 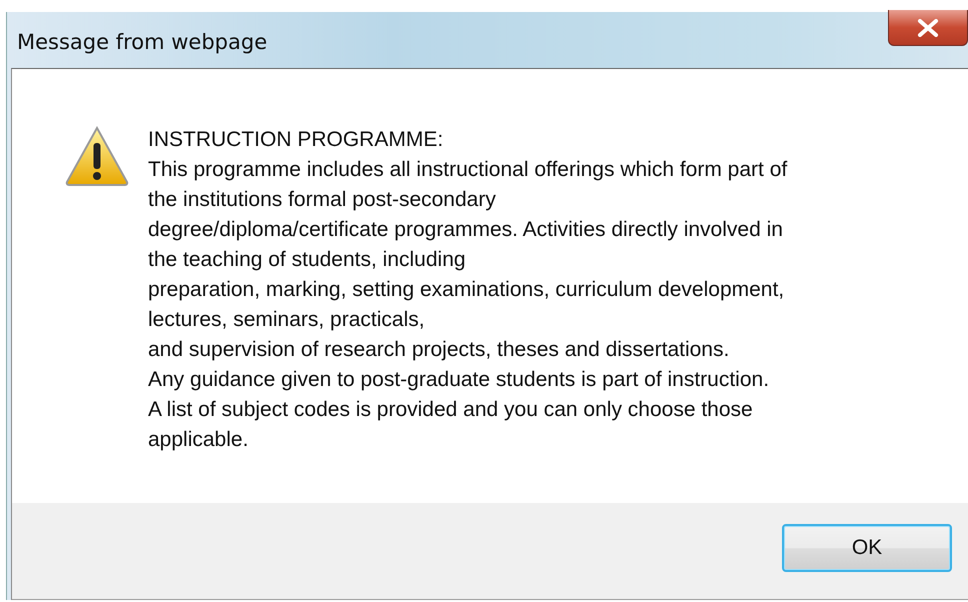 What do you see at coordinates (142, 42) in the screenshot?
I see `window-title: Message from webpage` at bounding box center [142, 42].